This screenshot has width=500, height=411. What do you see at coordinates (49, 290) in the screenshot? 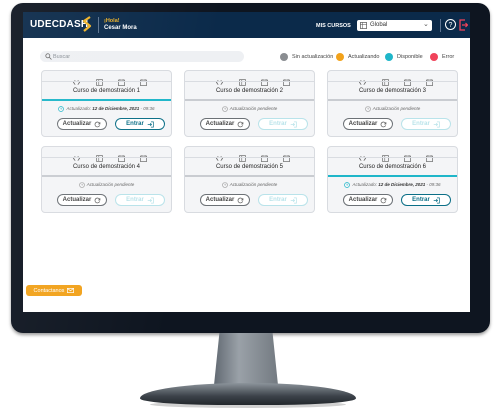
I see `contact-label: Contactanos` at bounding box center [49, 290].